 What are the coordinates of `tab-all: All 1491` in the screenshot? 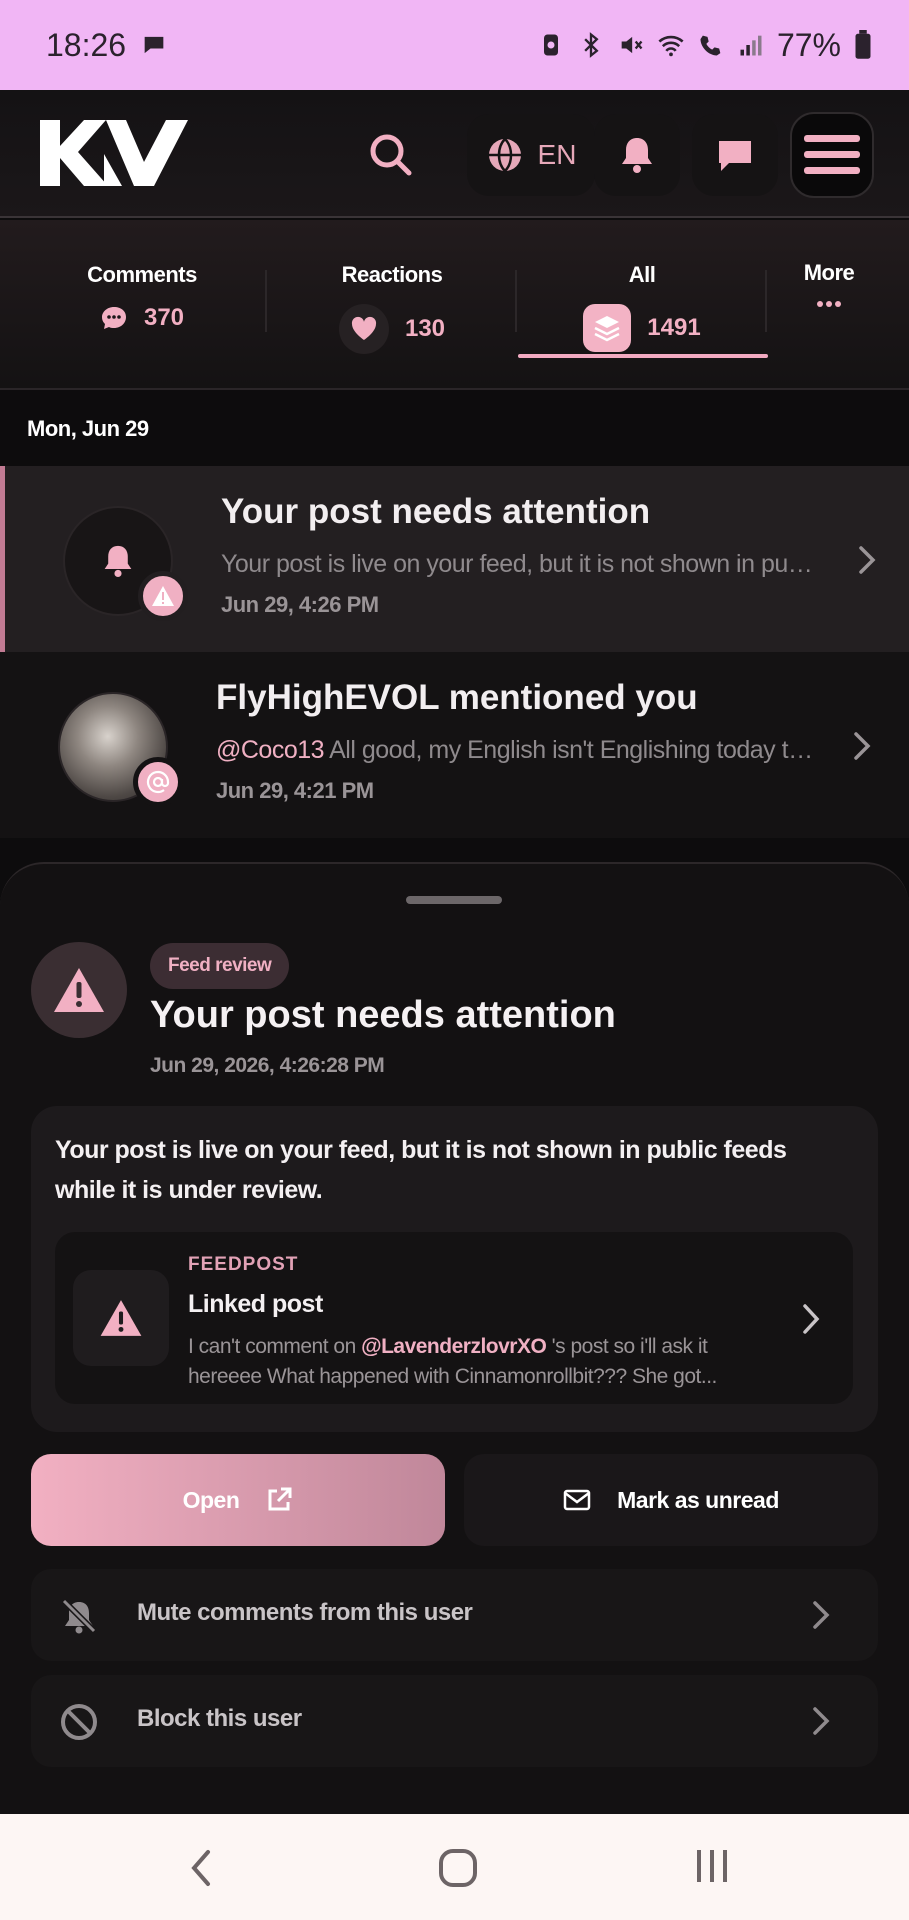 It's located at (642, 307).